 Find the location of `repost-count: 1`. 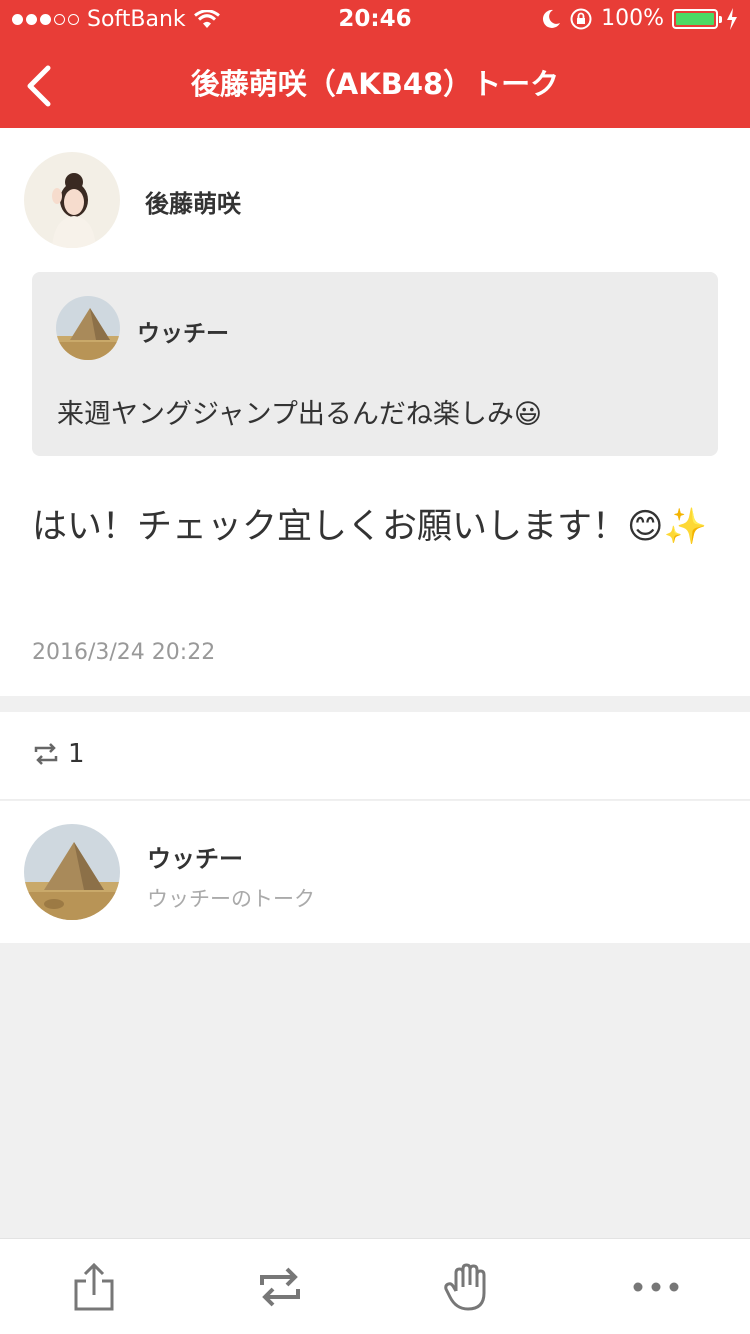

repost-count: 1 is located at coordinates (76, 754).